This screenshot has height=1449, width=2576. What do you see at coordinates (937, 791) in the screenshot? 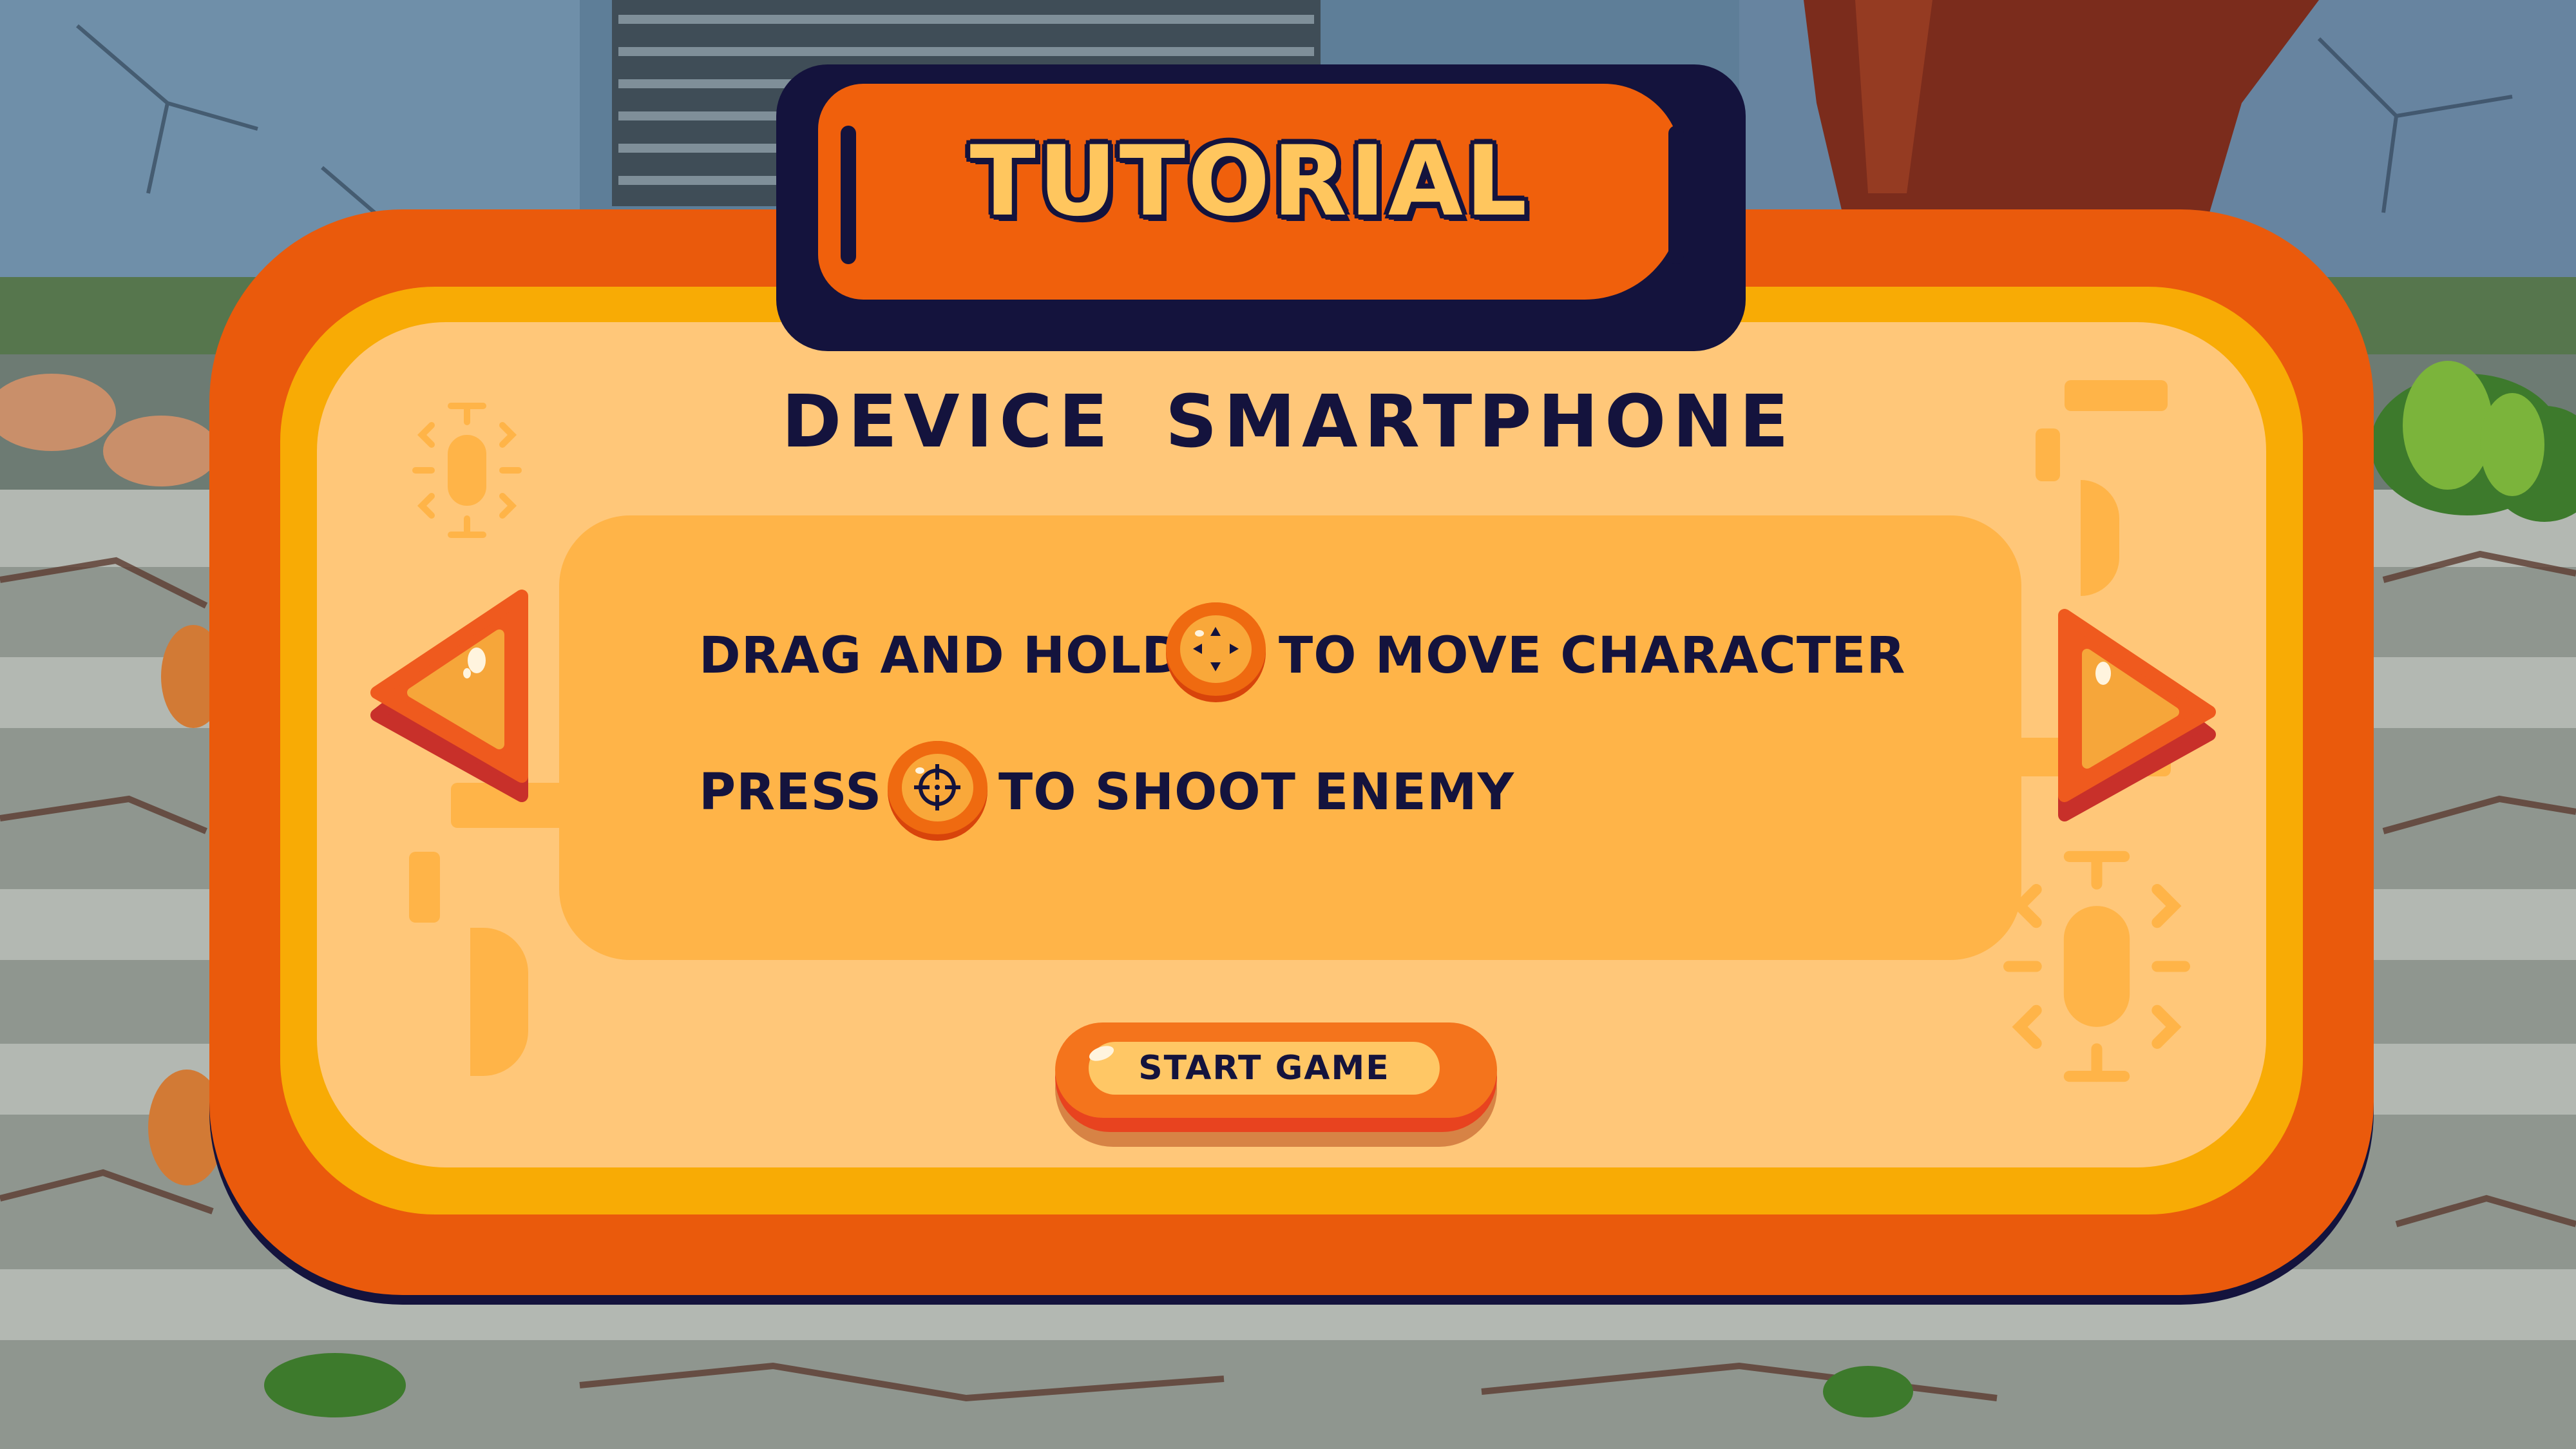
I see `crosshair-icon` at bounding box center [937, 791].